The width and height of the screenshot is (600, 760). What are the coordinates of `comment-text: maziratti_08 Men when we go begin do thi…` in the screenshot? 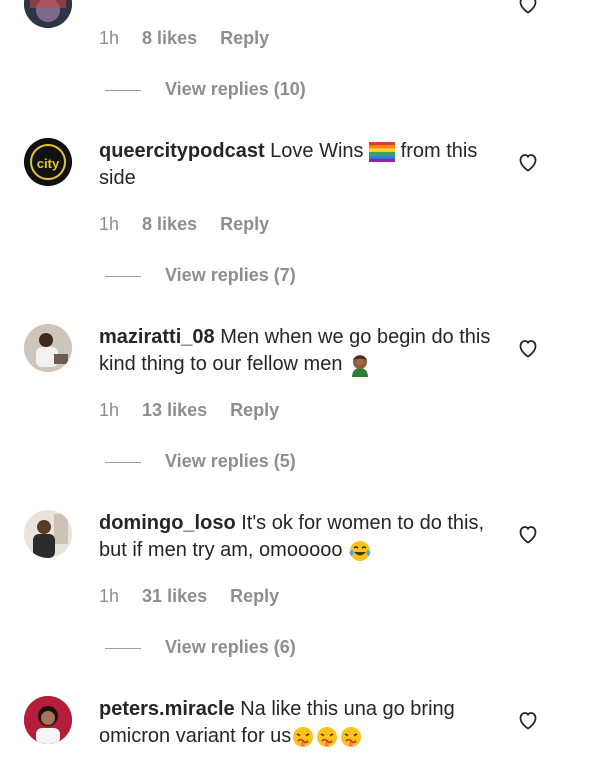 It's located at (299, 351).